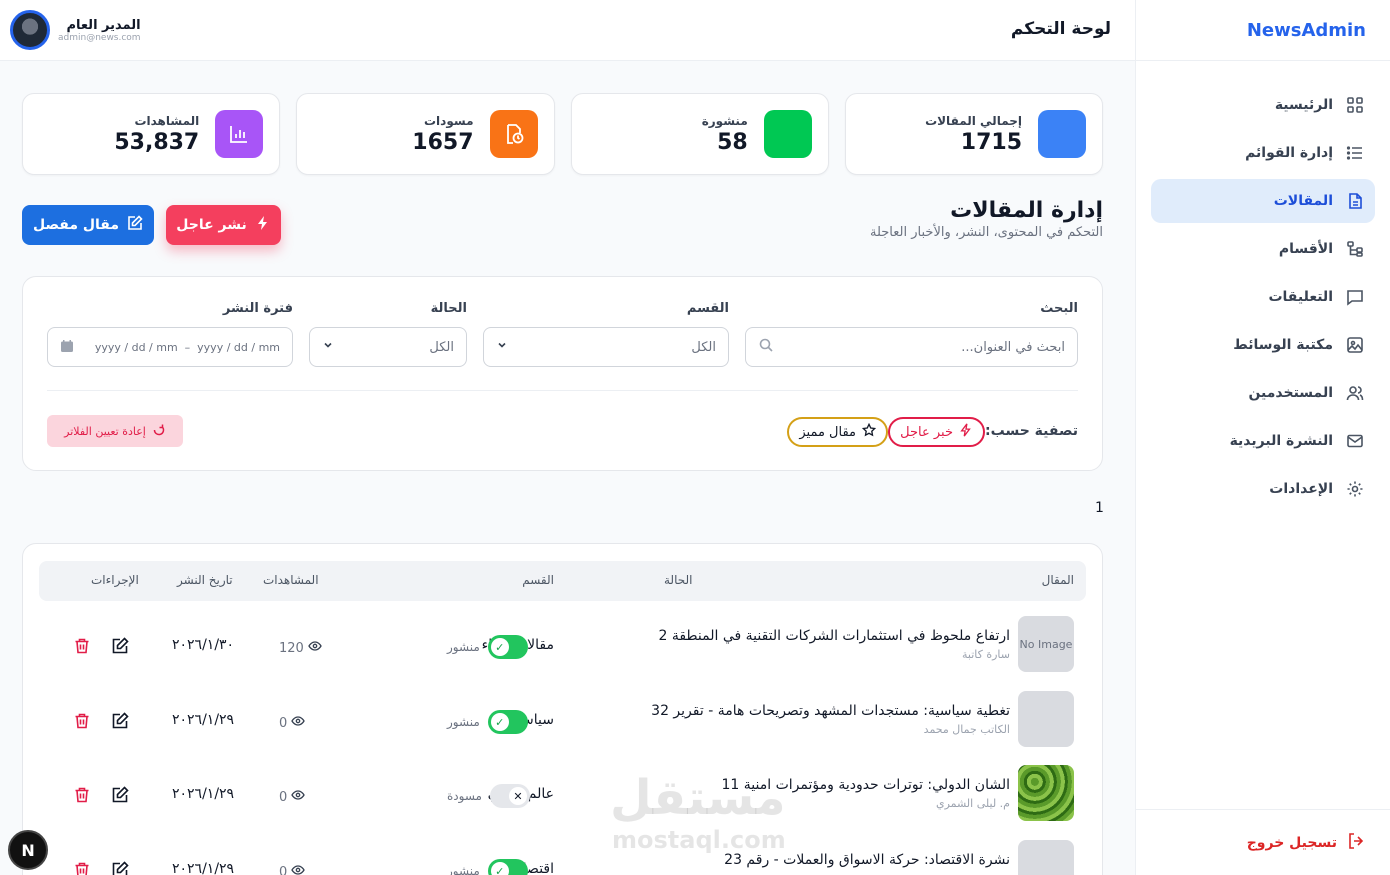  I want to click on stat-value: 58, so click(732, 142).